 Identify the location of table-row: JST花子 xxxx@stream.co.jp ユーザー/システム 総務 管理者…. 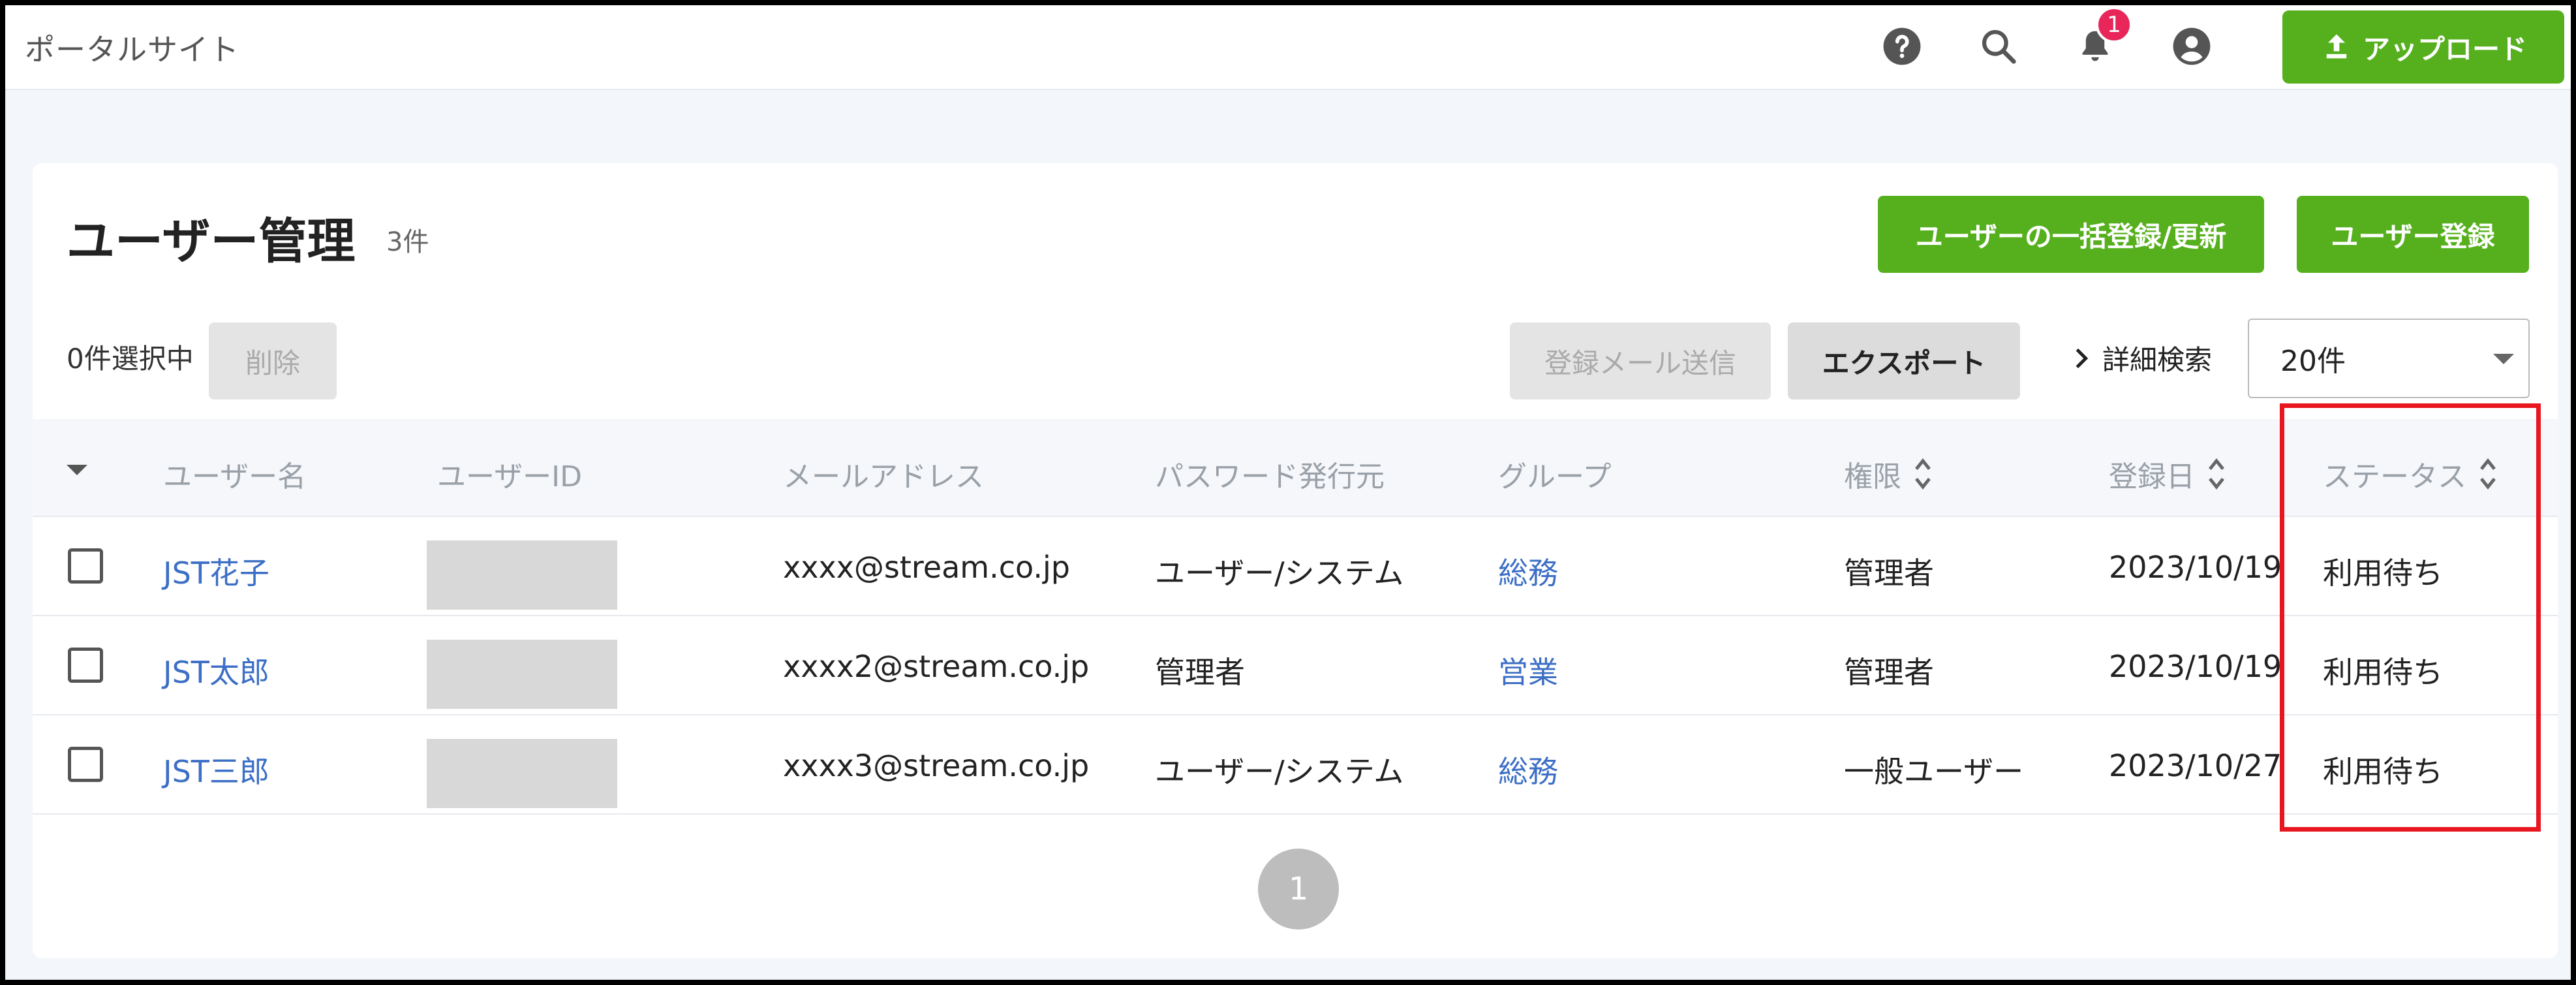
(1295, 567).